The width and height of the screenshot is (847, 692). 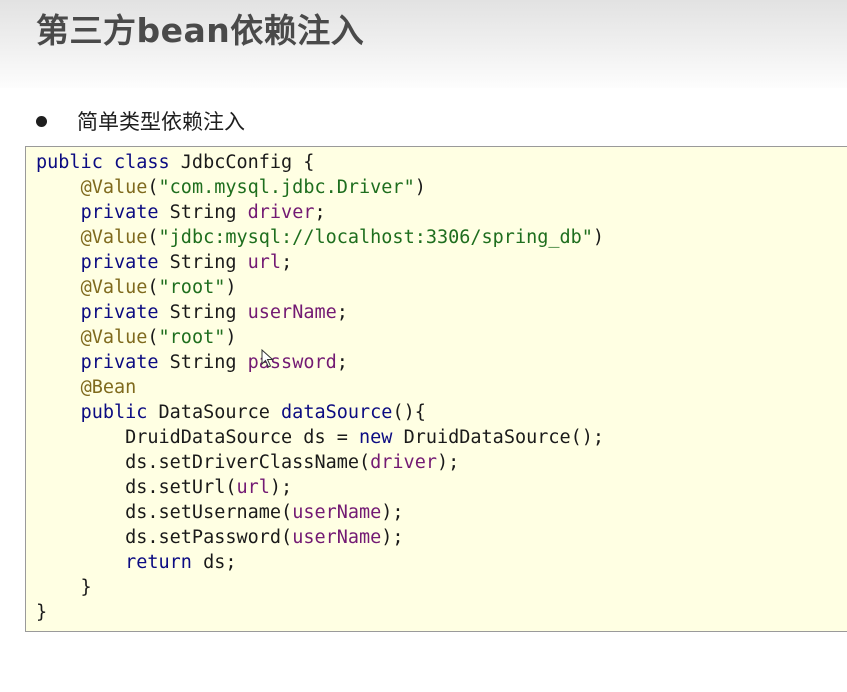 I want to click on code-token: DataSource, so click(x=214, y=412).